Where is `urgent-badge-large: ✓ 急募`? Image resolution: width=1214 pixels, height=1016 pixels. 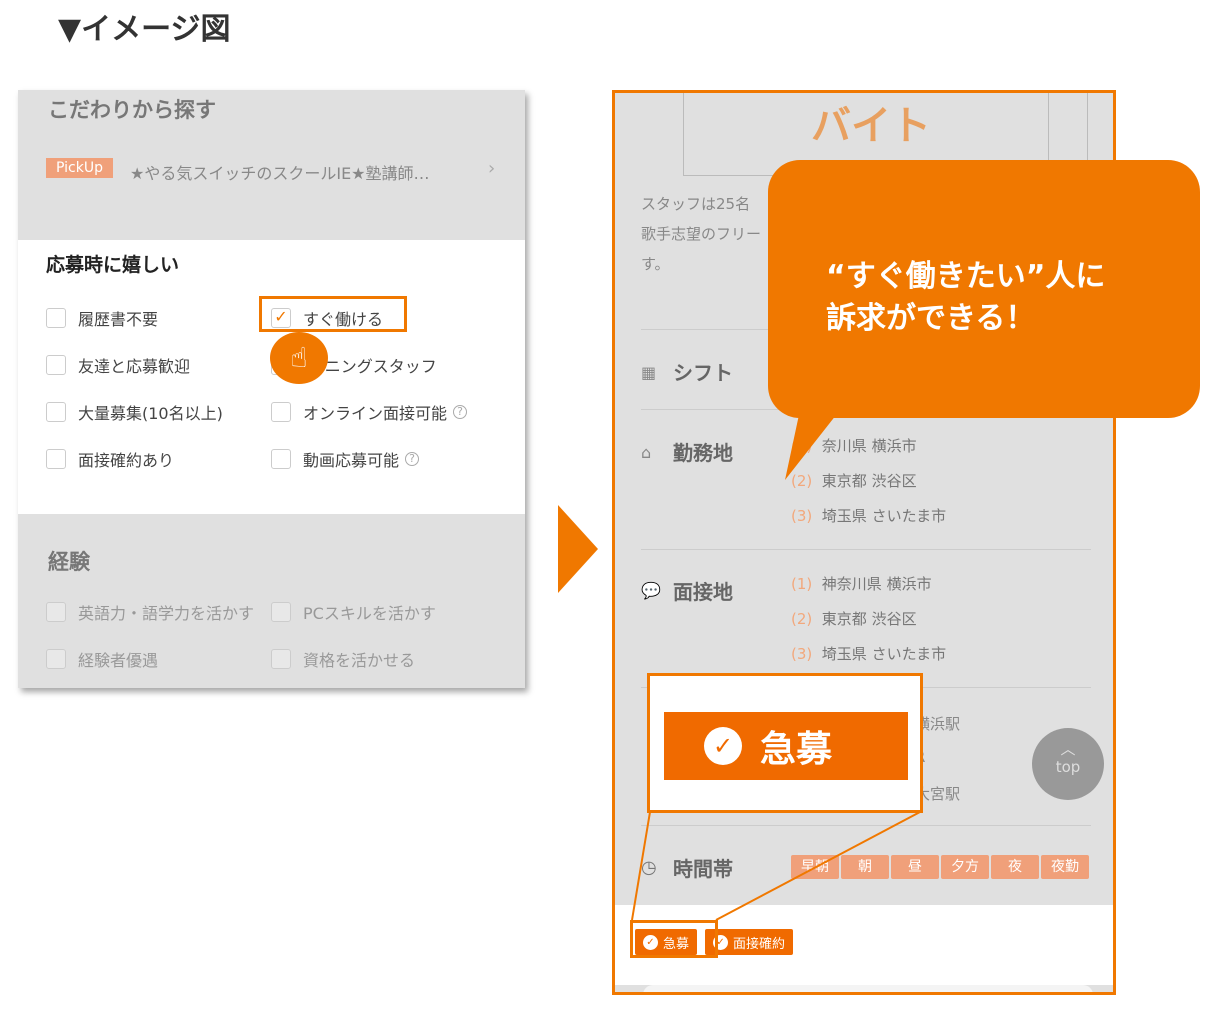
urgent-badge-large: ✓ 急募 is located at coordinates (786, 746).